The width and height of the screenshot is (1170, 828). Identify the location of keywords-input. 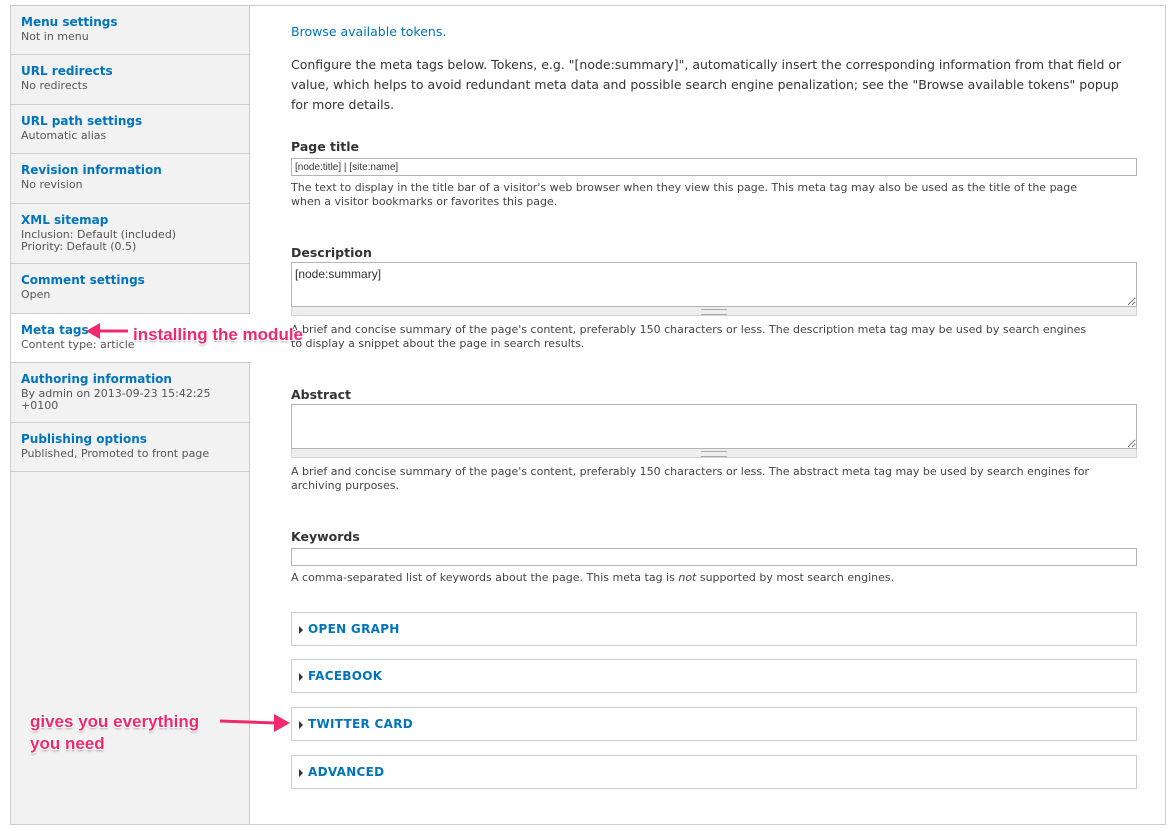
(714, 557).